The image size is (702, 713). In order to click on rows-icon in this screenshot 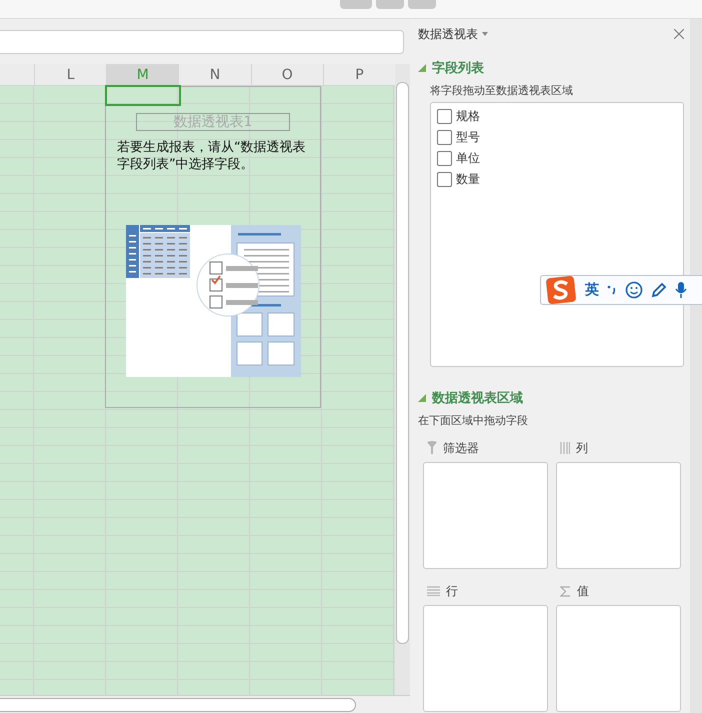, I will do `click(433, 591)`.